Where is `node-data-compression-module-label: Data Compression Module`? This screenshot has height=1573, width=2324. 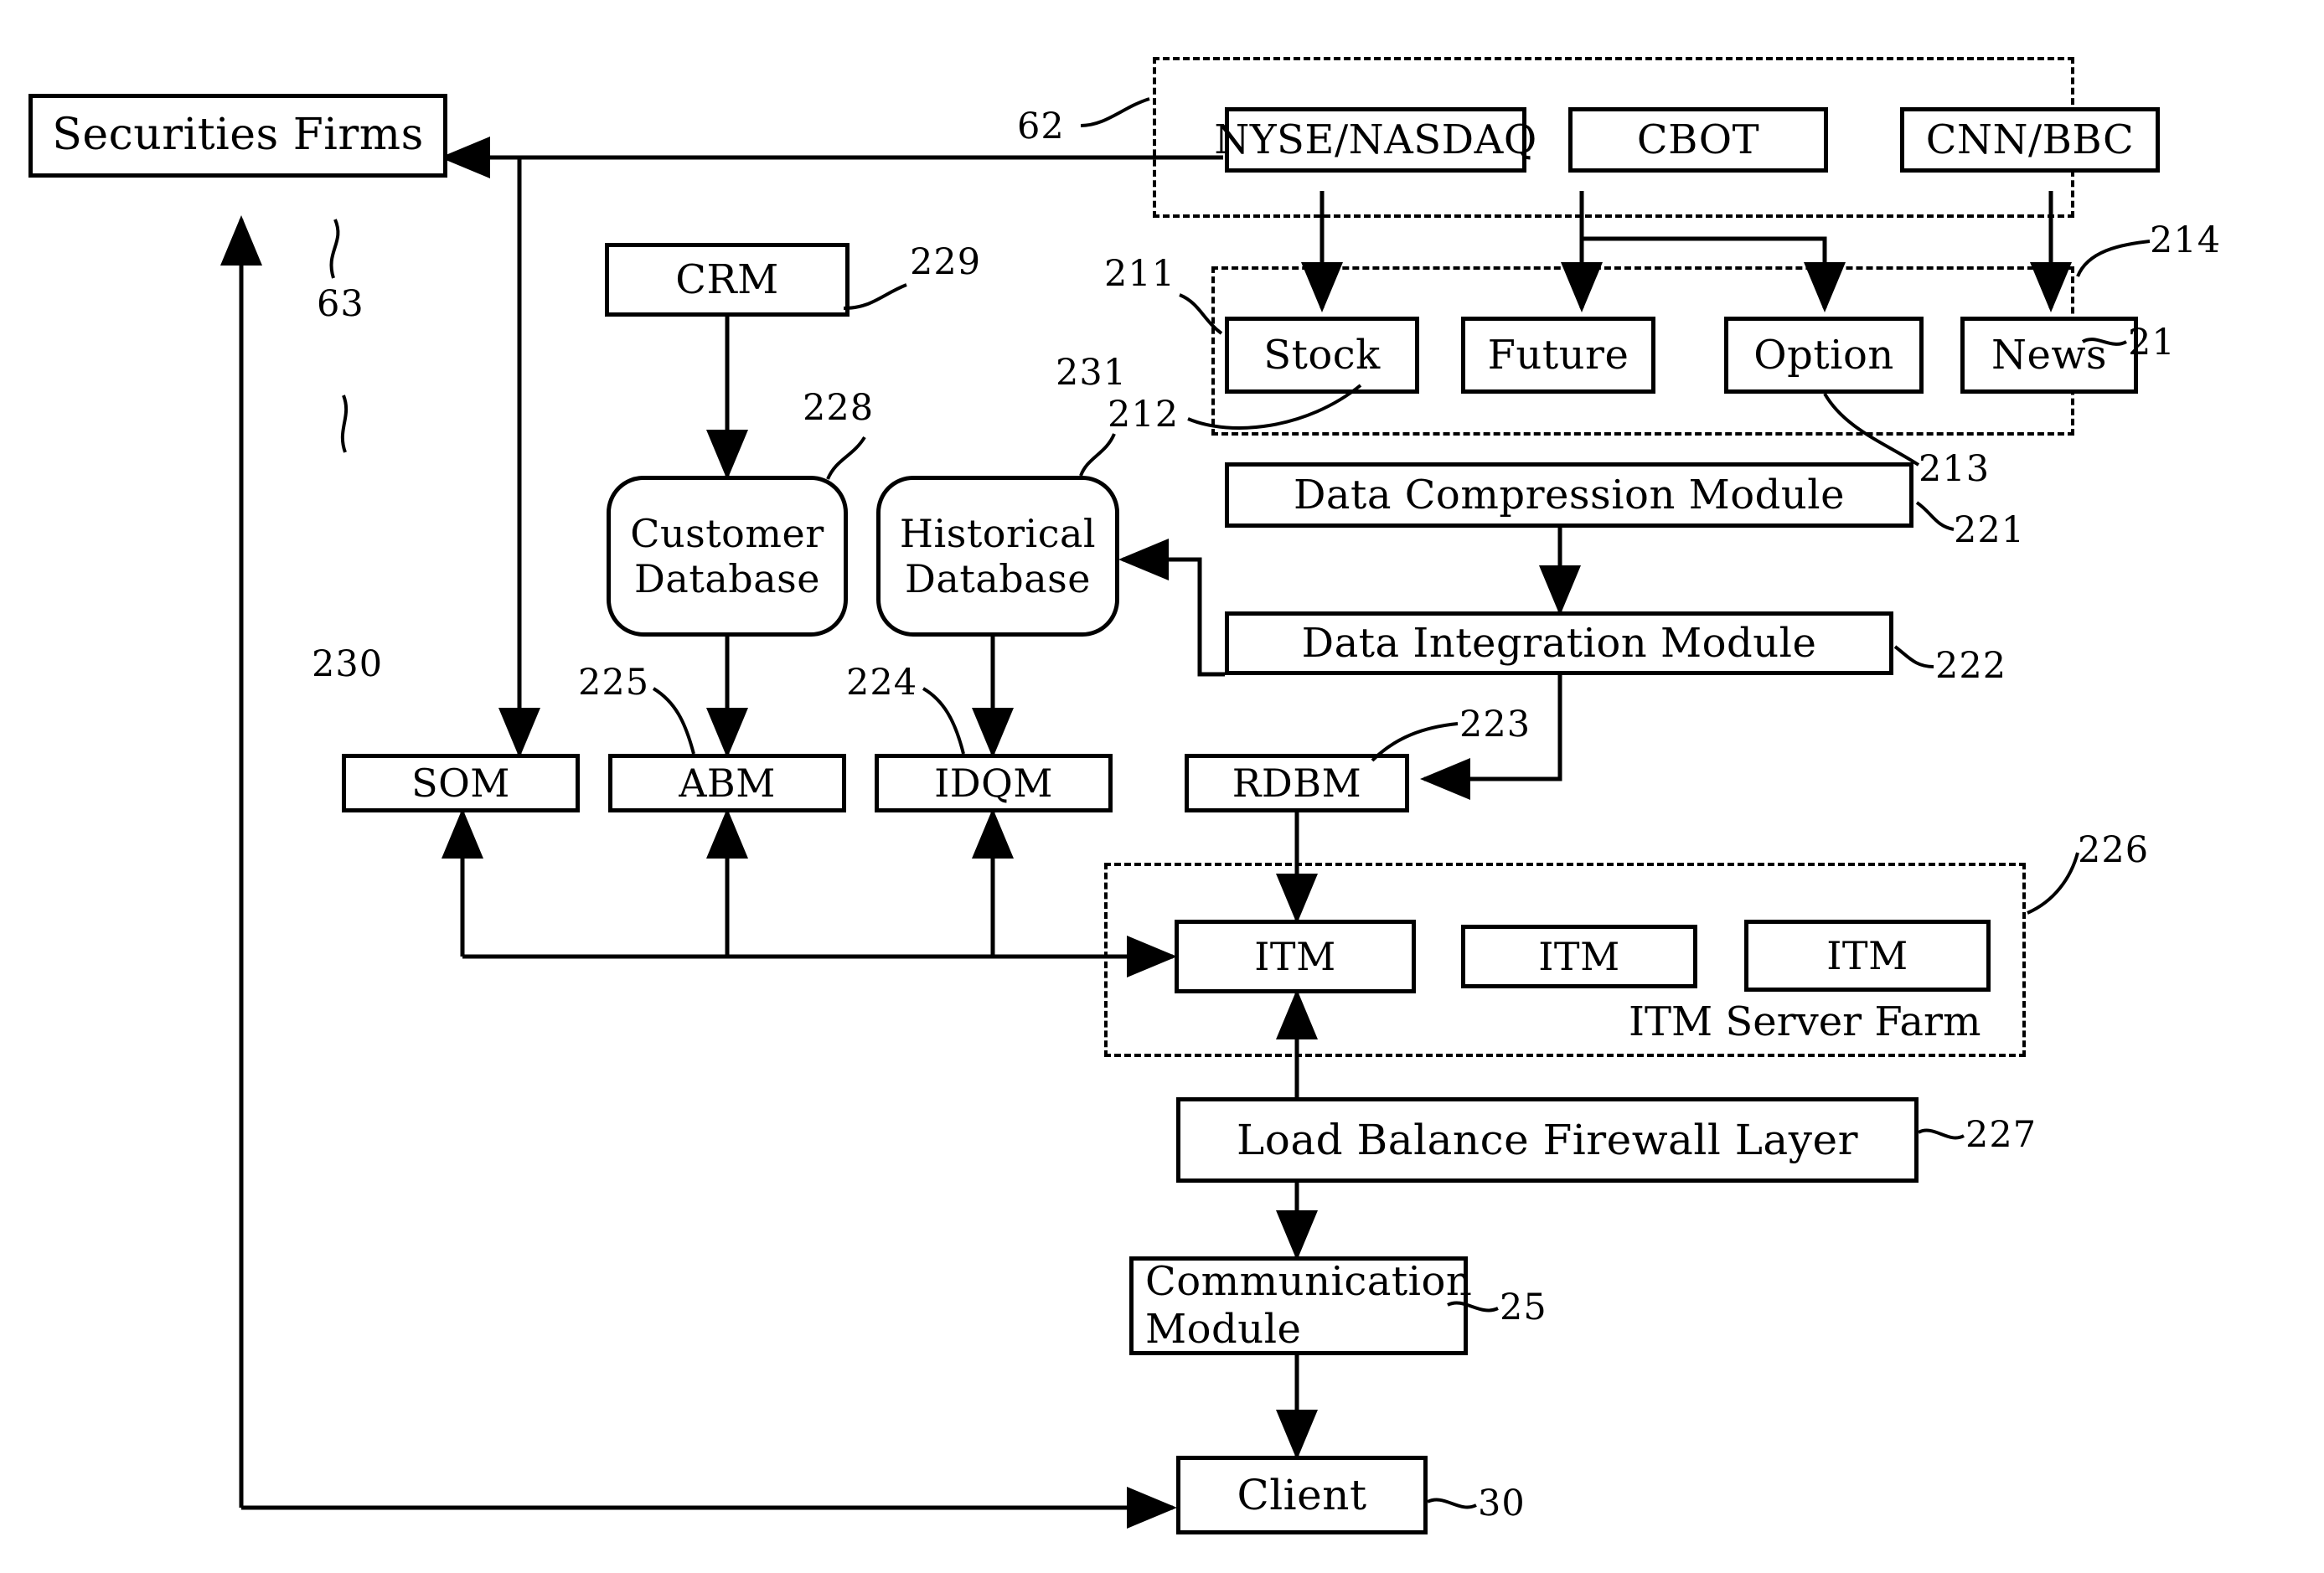
node-data-compression-module-label: Data Compression Module is located at coordinates (1569, 494).